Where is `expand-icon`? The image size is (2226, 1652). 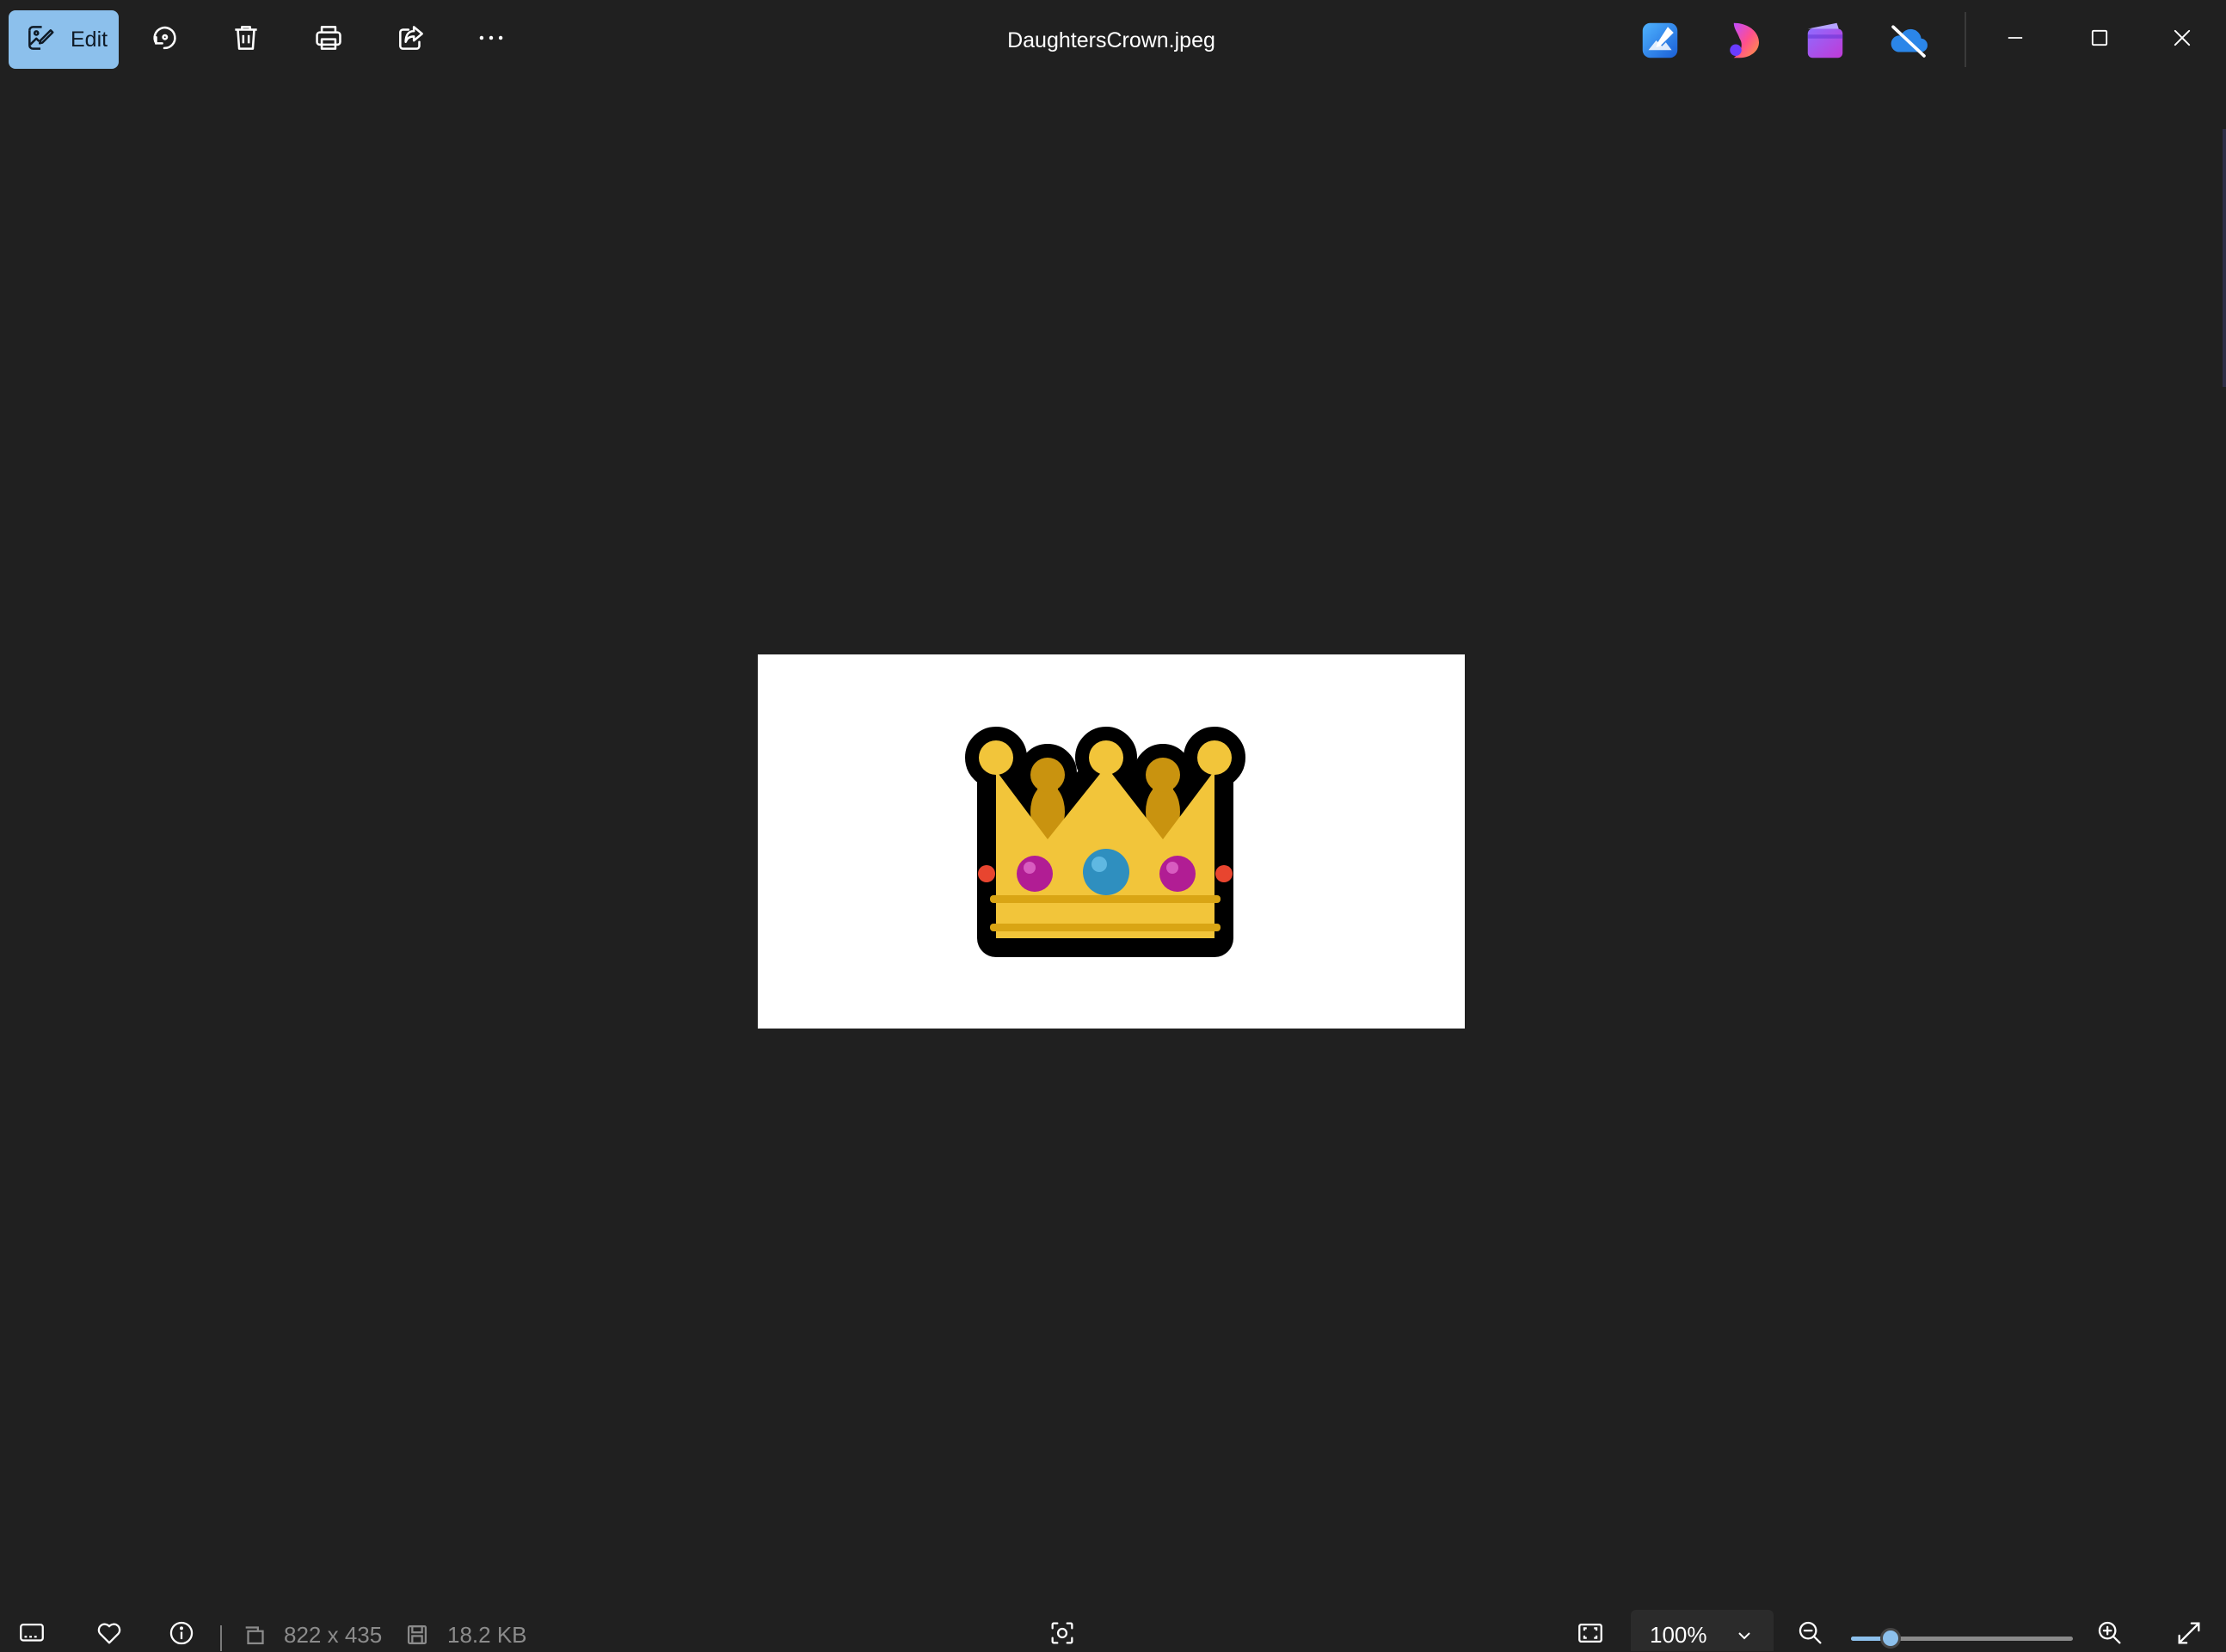
expand-icon is located at coordinates (2189, 1635).